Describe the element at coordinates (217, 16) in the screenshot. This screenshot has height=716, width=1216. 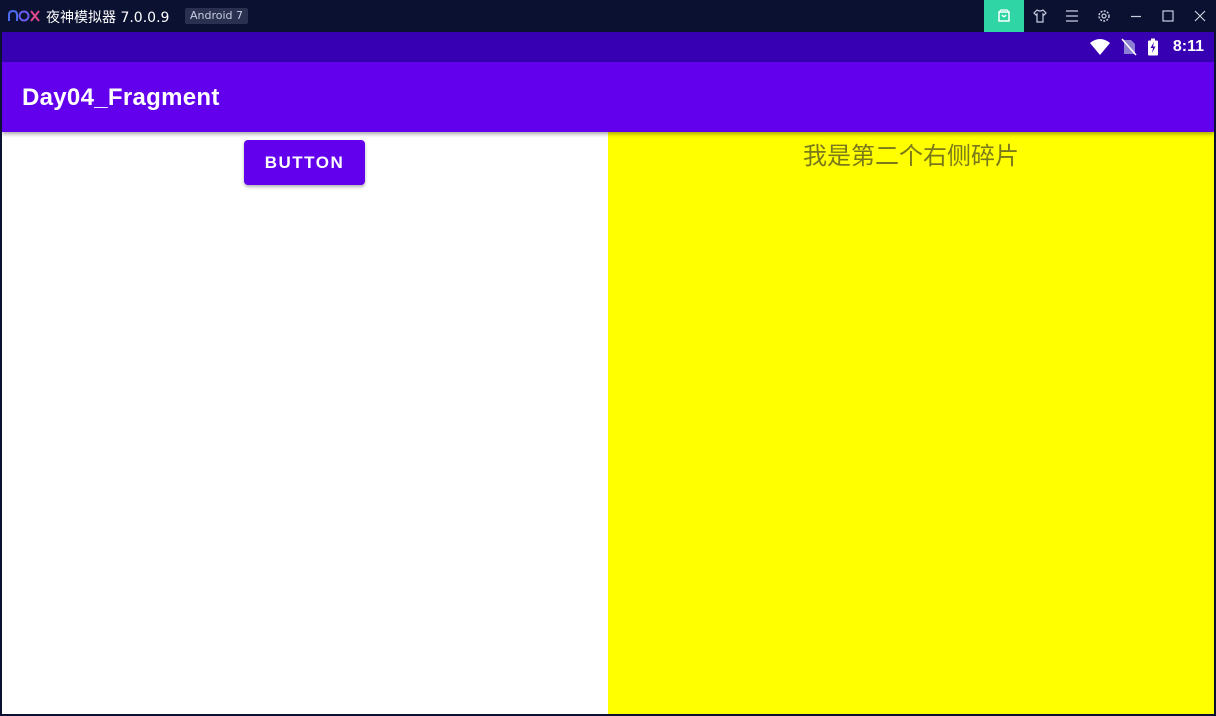
I see `android-version-badge: Android 7` at that location.